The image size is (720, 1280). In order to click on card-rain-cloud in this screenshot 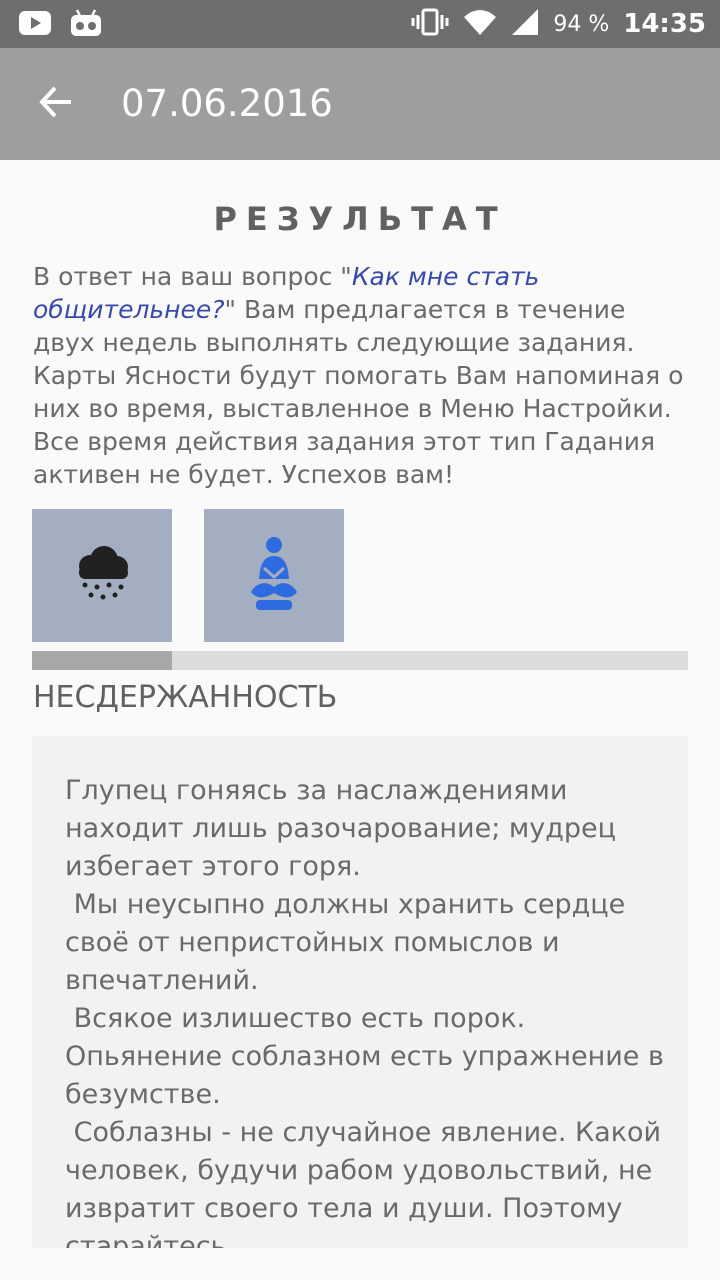, I will do `click(102, 575)`.